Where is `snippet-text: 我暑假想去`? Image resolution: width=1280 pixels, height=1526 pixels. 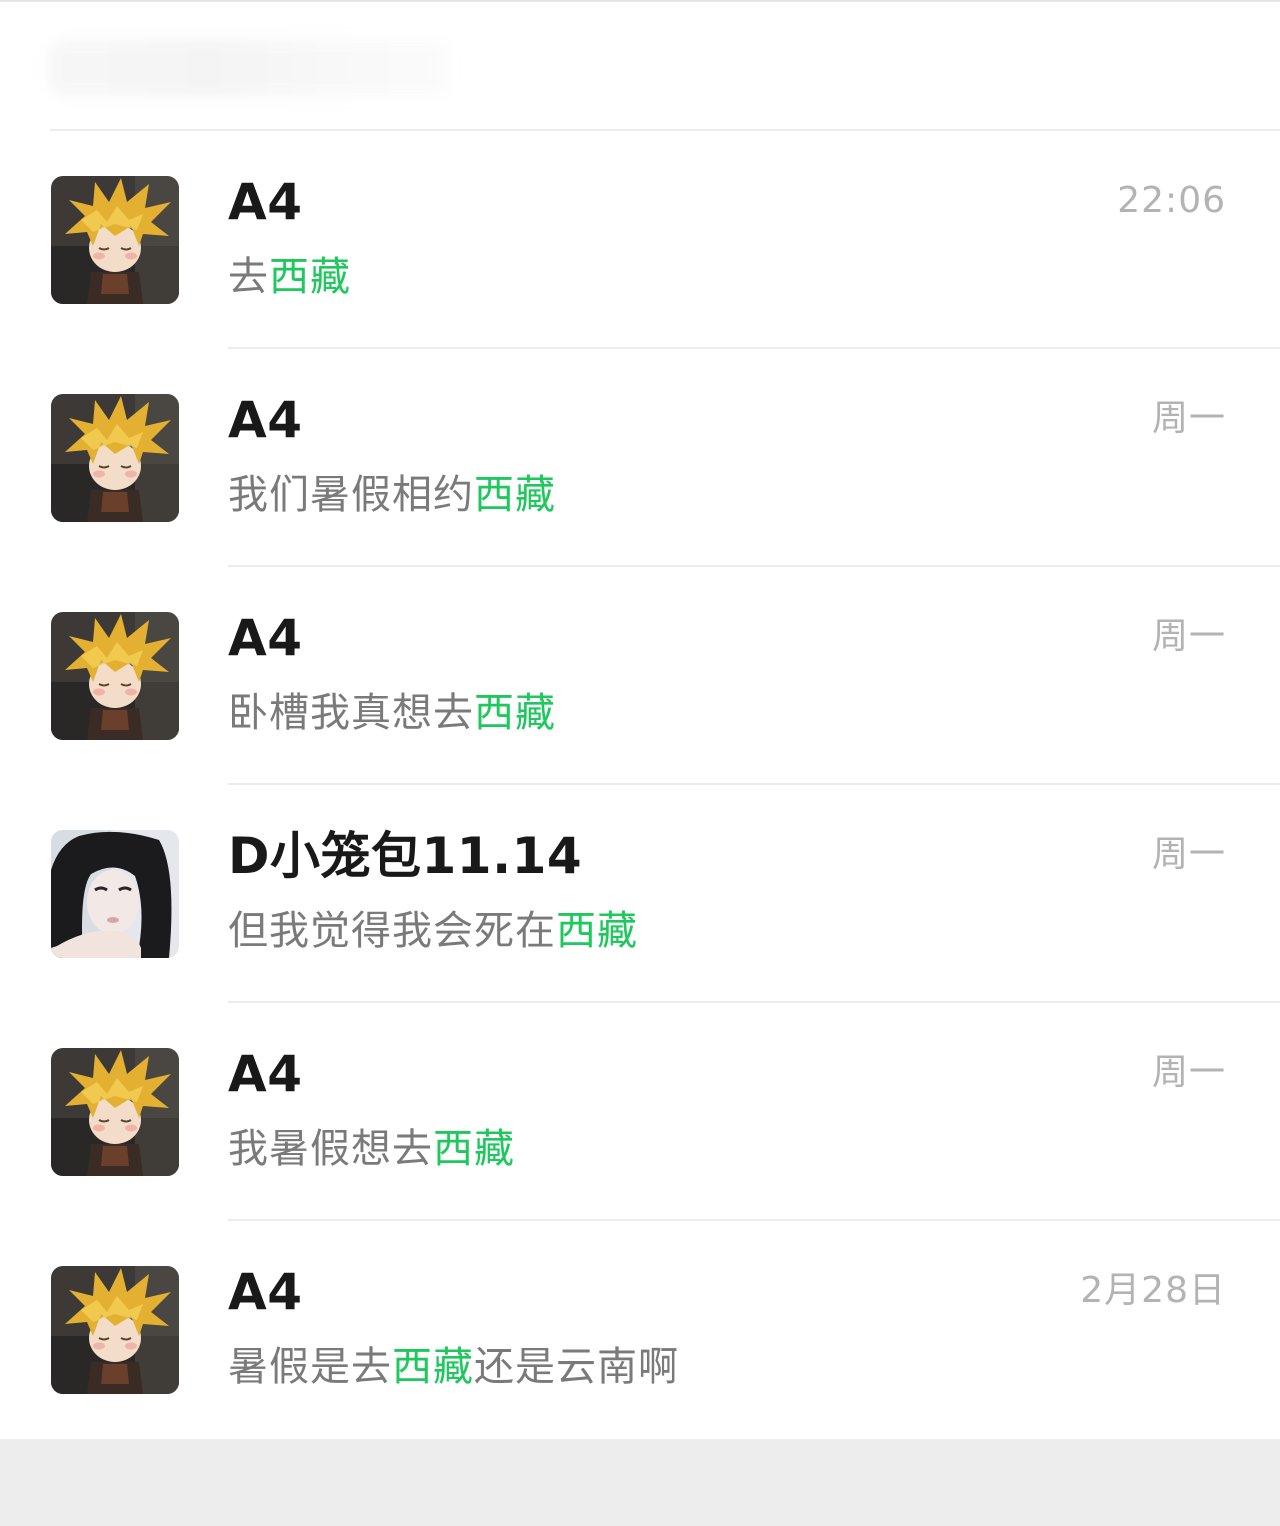 snippet-text: 我暑假想去 is located at coordinates (330, 1149).